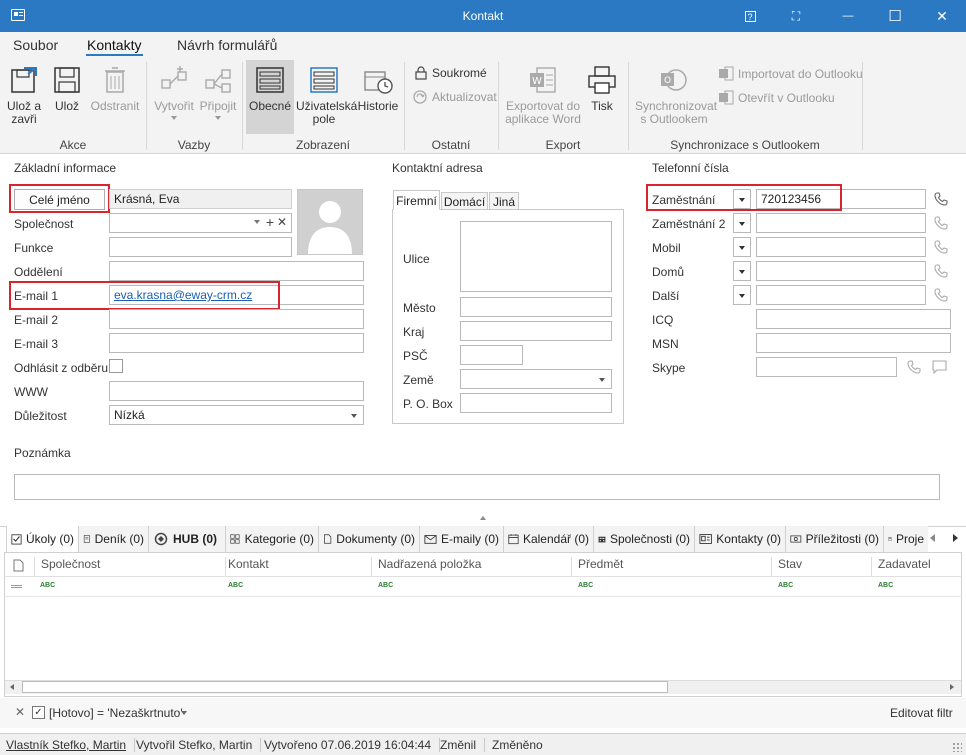 This screenshot has width=966, height=755. What do you see at coordinates (297, 566) in the screenshot?
I see `column-header-kontakt: Kontakt` at bounding box center [297, 566].